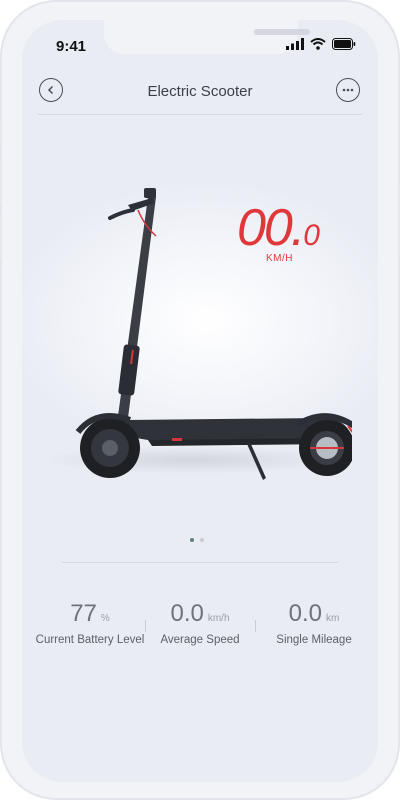 The width and height of the screenshot is (400, 800). I want to click on mileage-label: Single Mileage, so click(314, 640).